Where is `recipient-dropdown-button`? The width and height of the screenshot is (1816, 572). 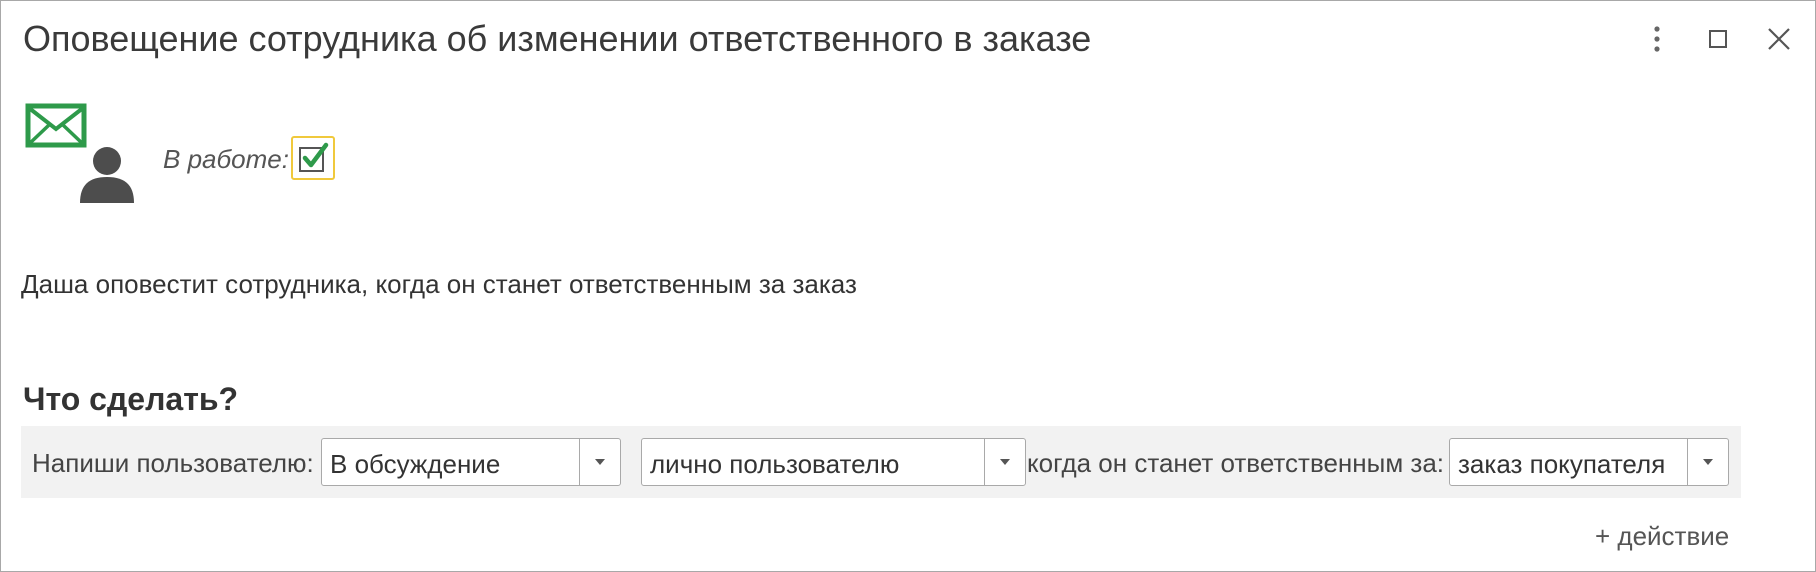 recipient-dropdown-button is located at coordinates (1004, 462).